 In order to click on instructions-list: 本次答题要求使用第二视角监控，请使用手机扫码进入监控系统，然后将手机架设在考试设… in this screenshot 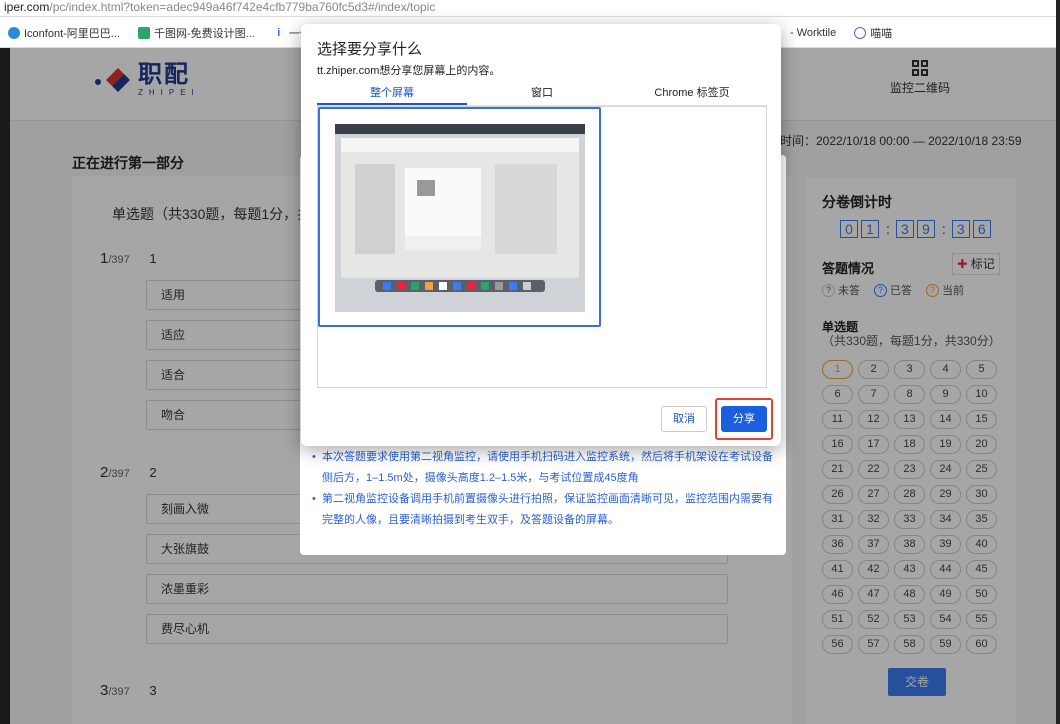, I will do `click(544, 489)`.